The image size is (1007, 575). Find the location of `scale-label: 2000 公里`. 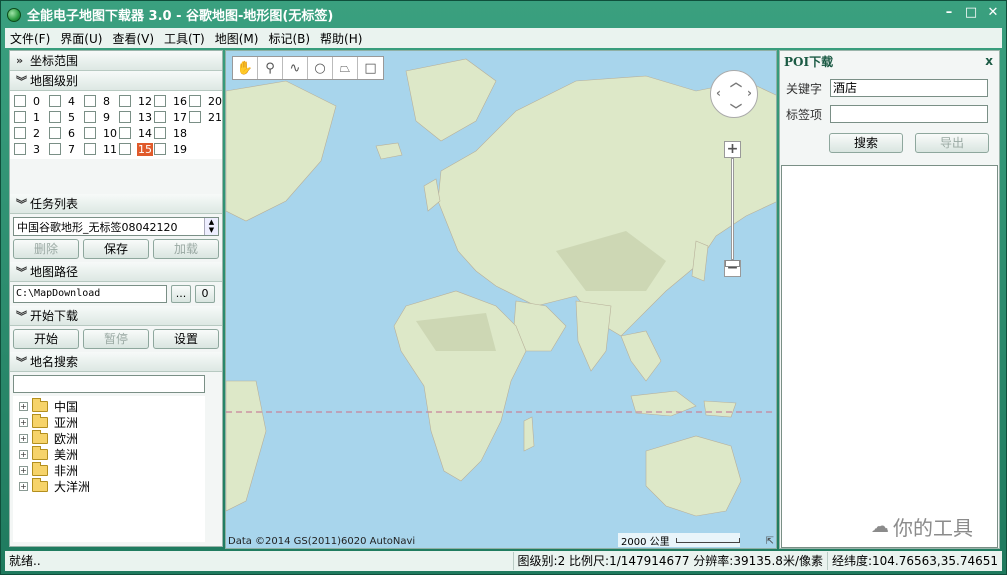

scale-label: 2000 公里 is located at coordinates (645, 542).